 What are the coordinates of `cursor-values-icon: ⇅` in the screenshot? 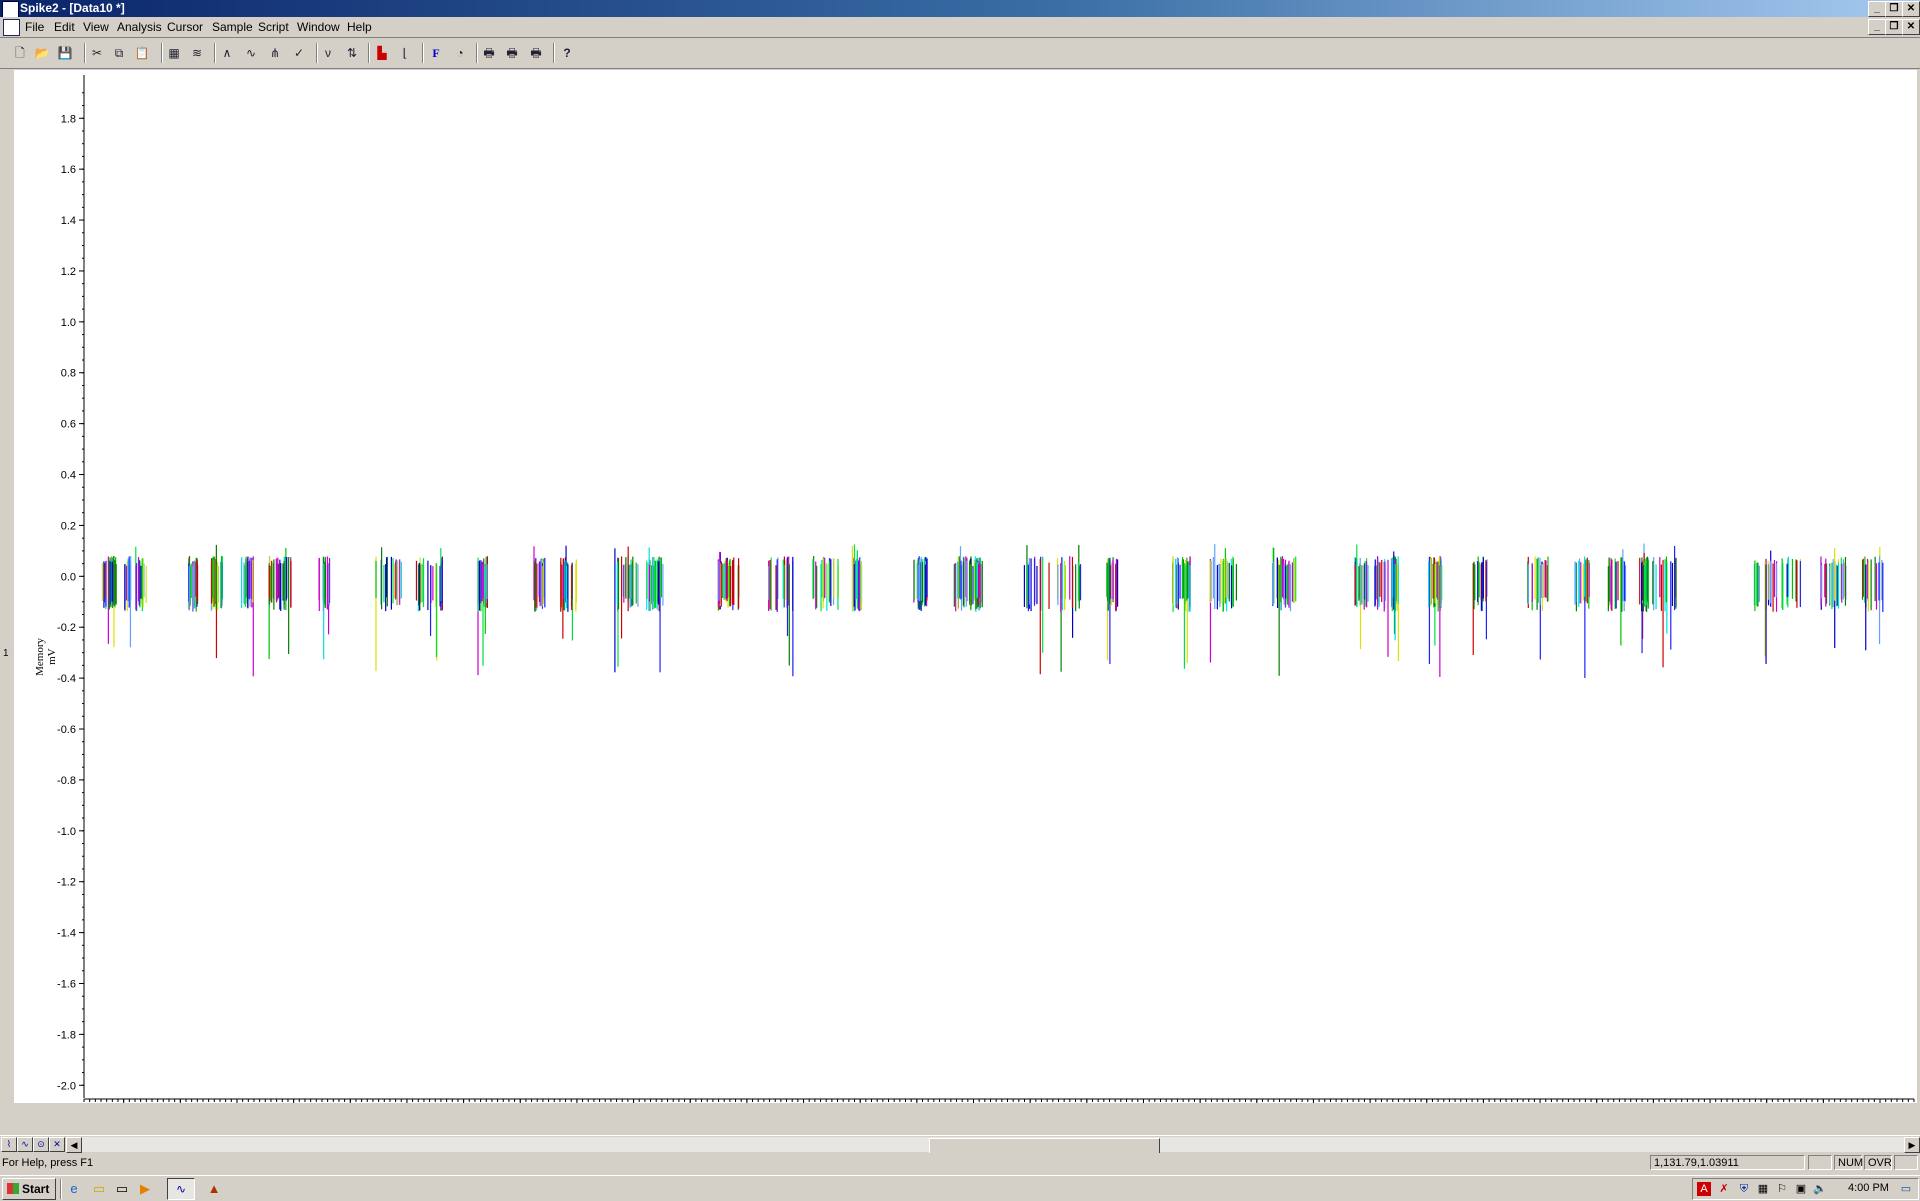 It's located at (352, 53).